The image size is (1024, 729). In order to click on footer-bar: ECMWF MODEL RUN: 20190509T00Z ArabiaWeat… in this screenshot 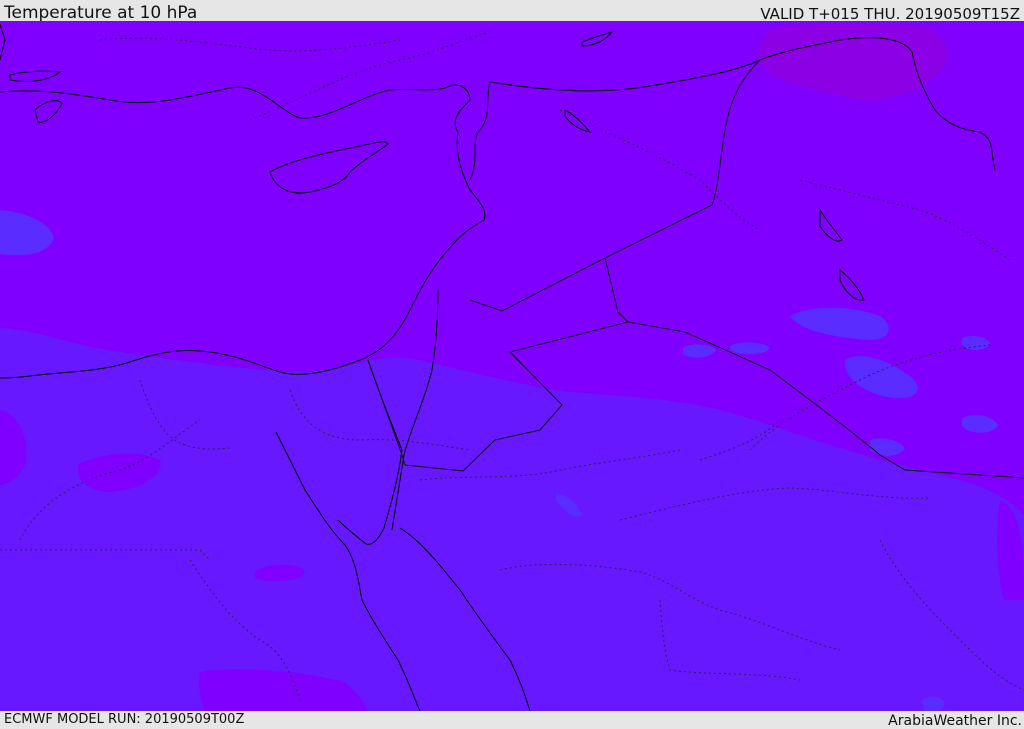, I will do `click(512, 720)`.